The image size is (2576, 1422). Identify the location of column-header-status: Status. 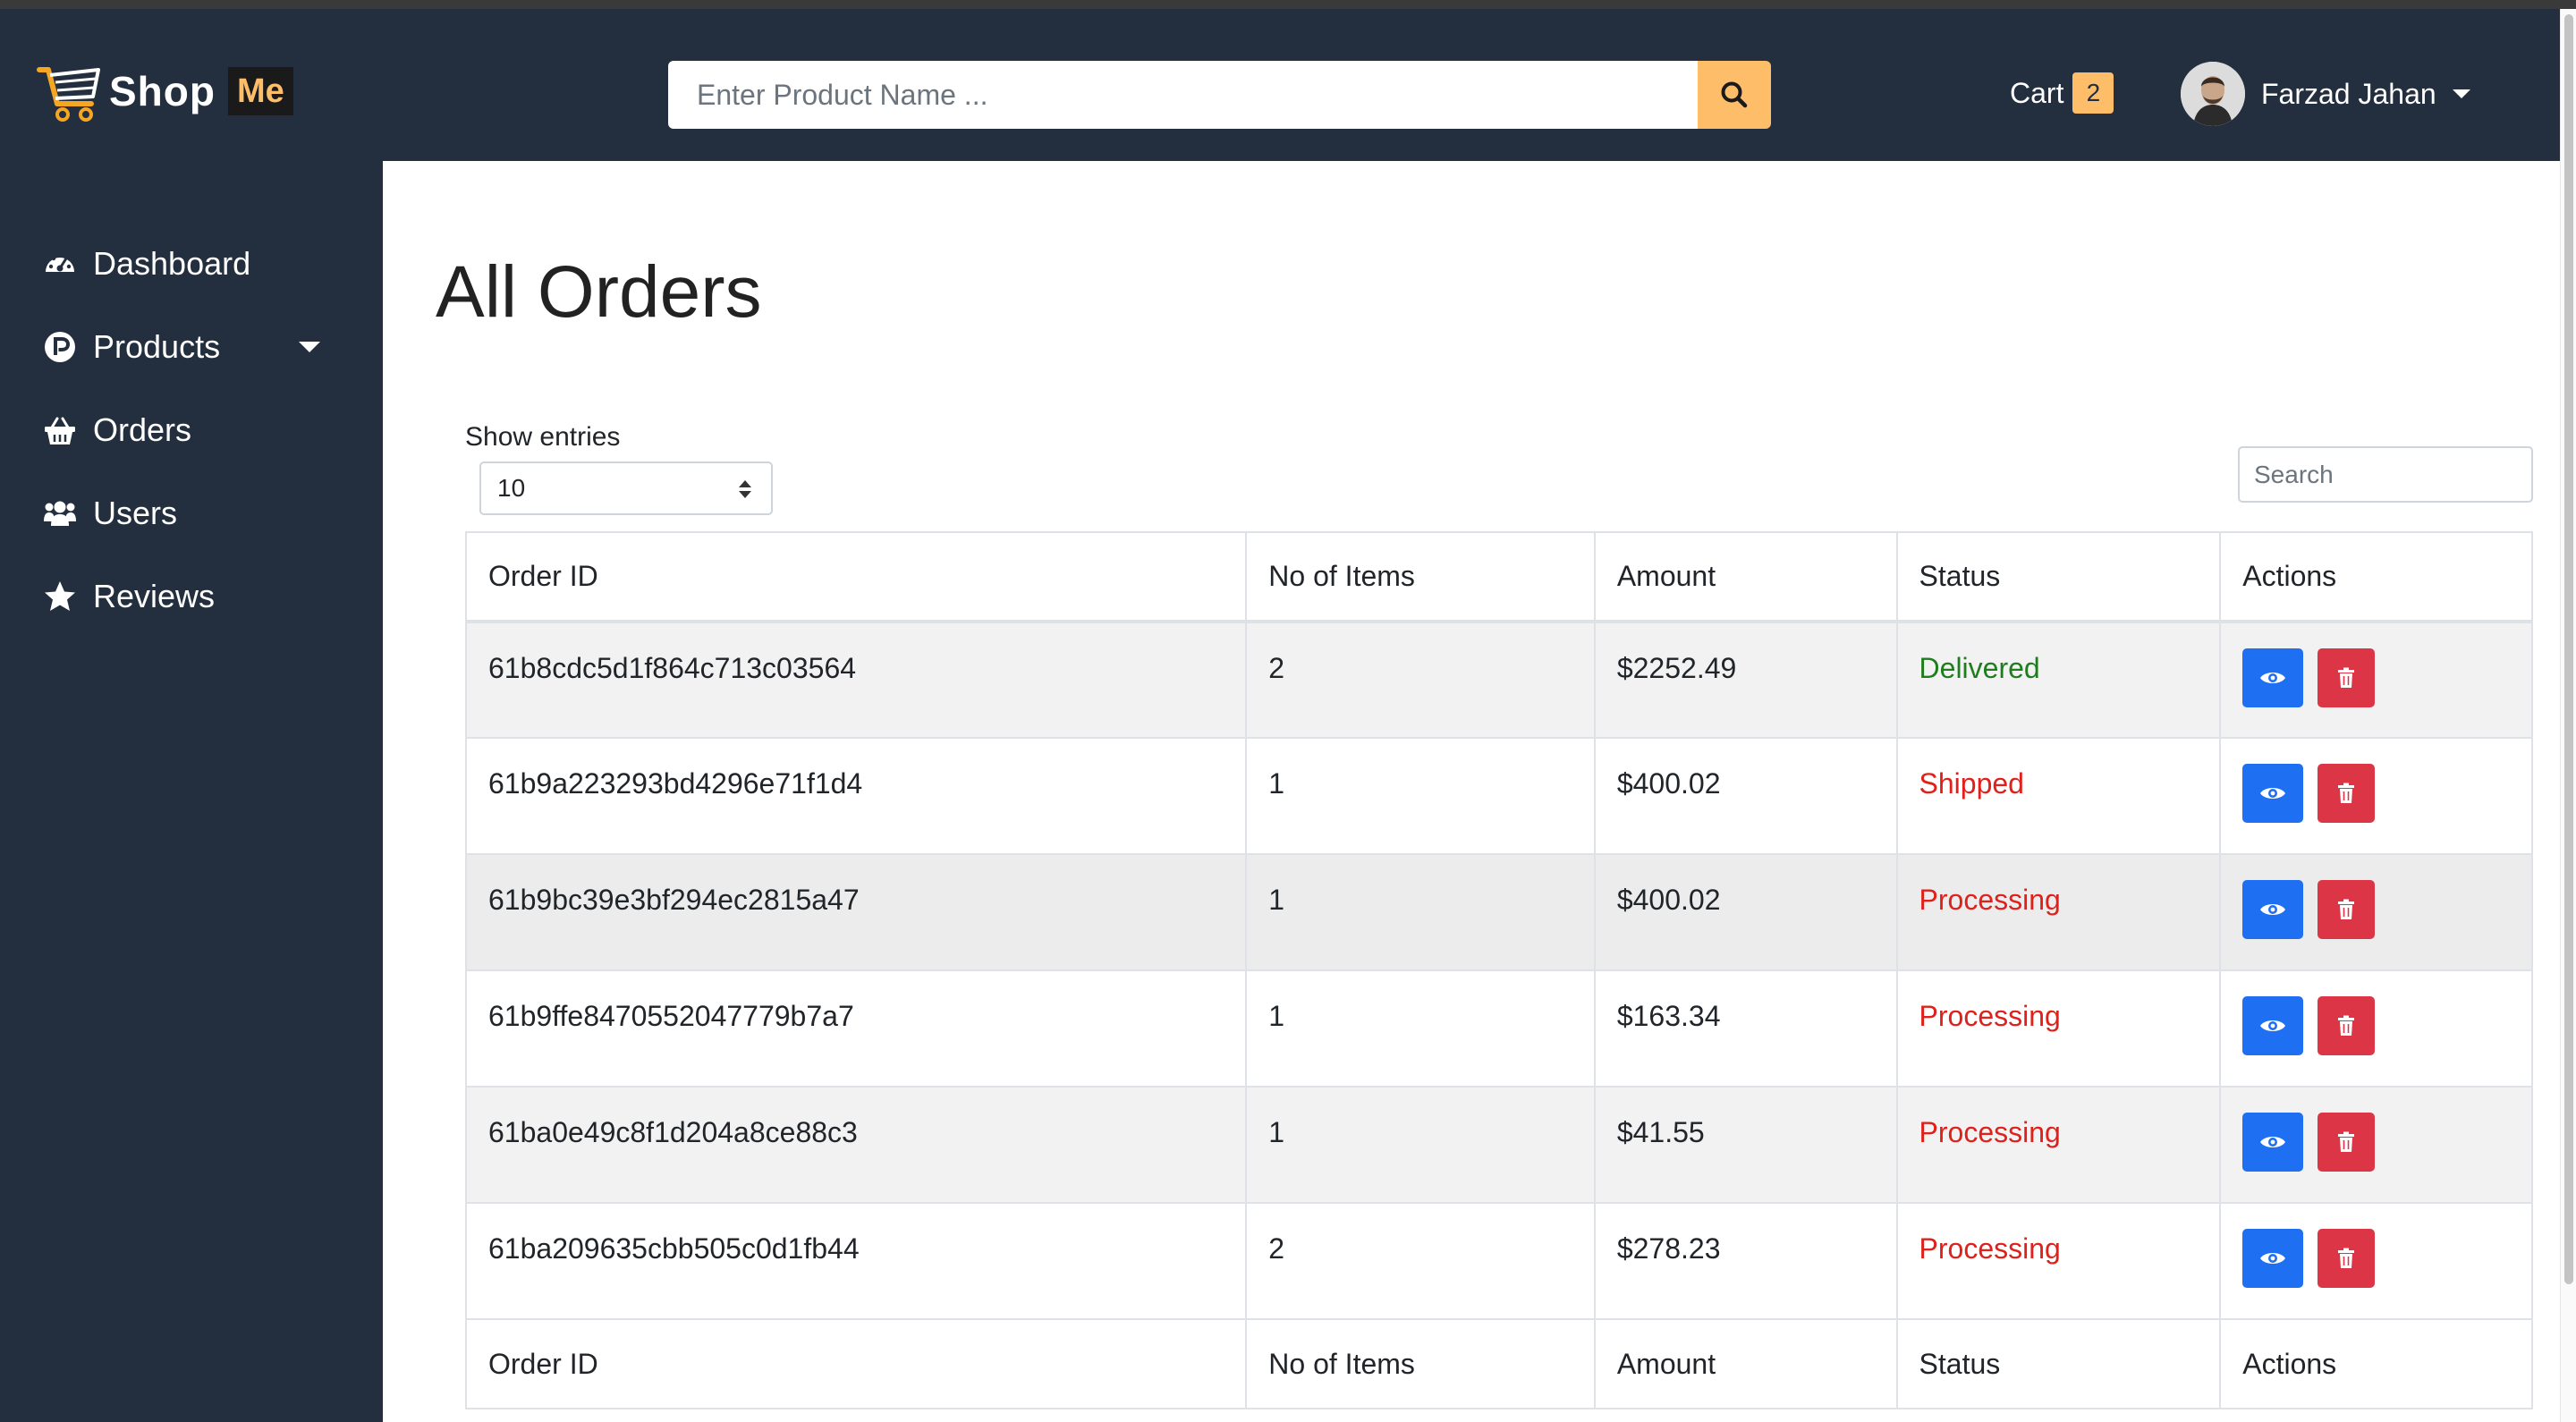
(2058, 577).